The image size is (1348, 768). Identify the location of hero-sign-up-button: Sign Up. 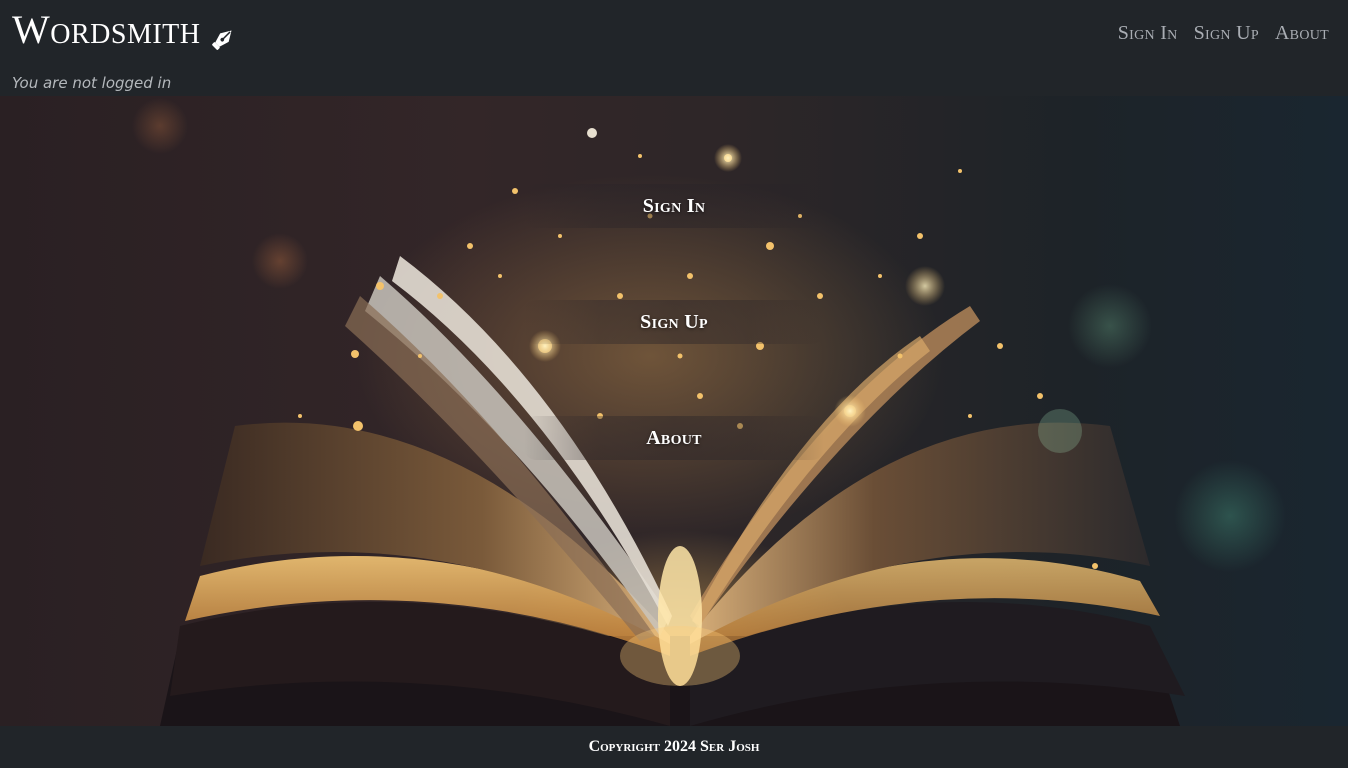
(674, 322).